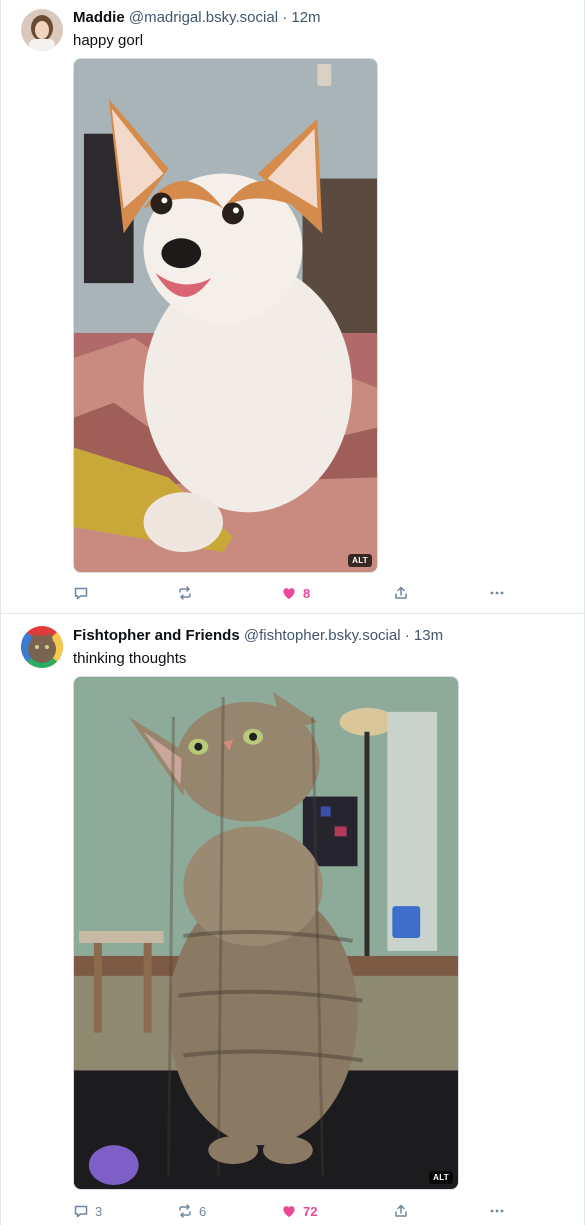  What do you see at coordinates (299, 1211) in the screenshot?
I see `like-button: 72` at bounding box center [299, 1211].